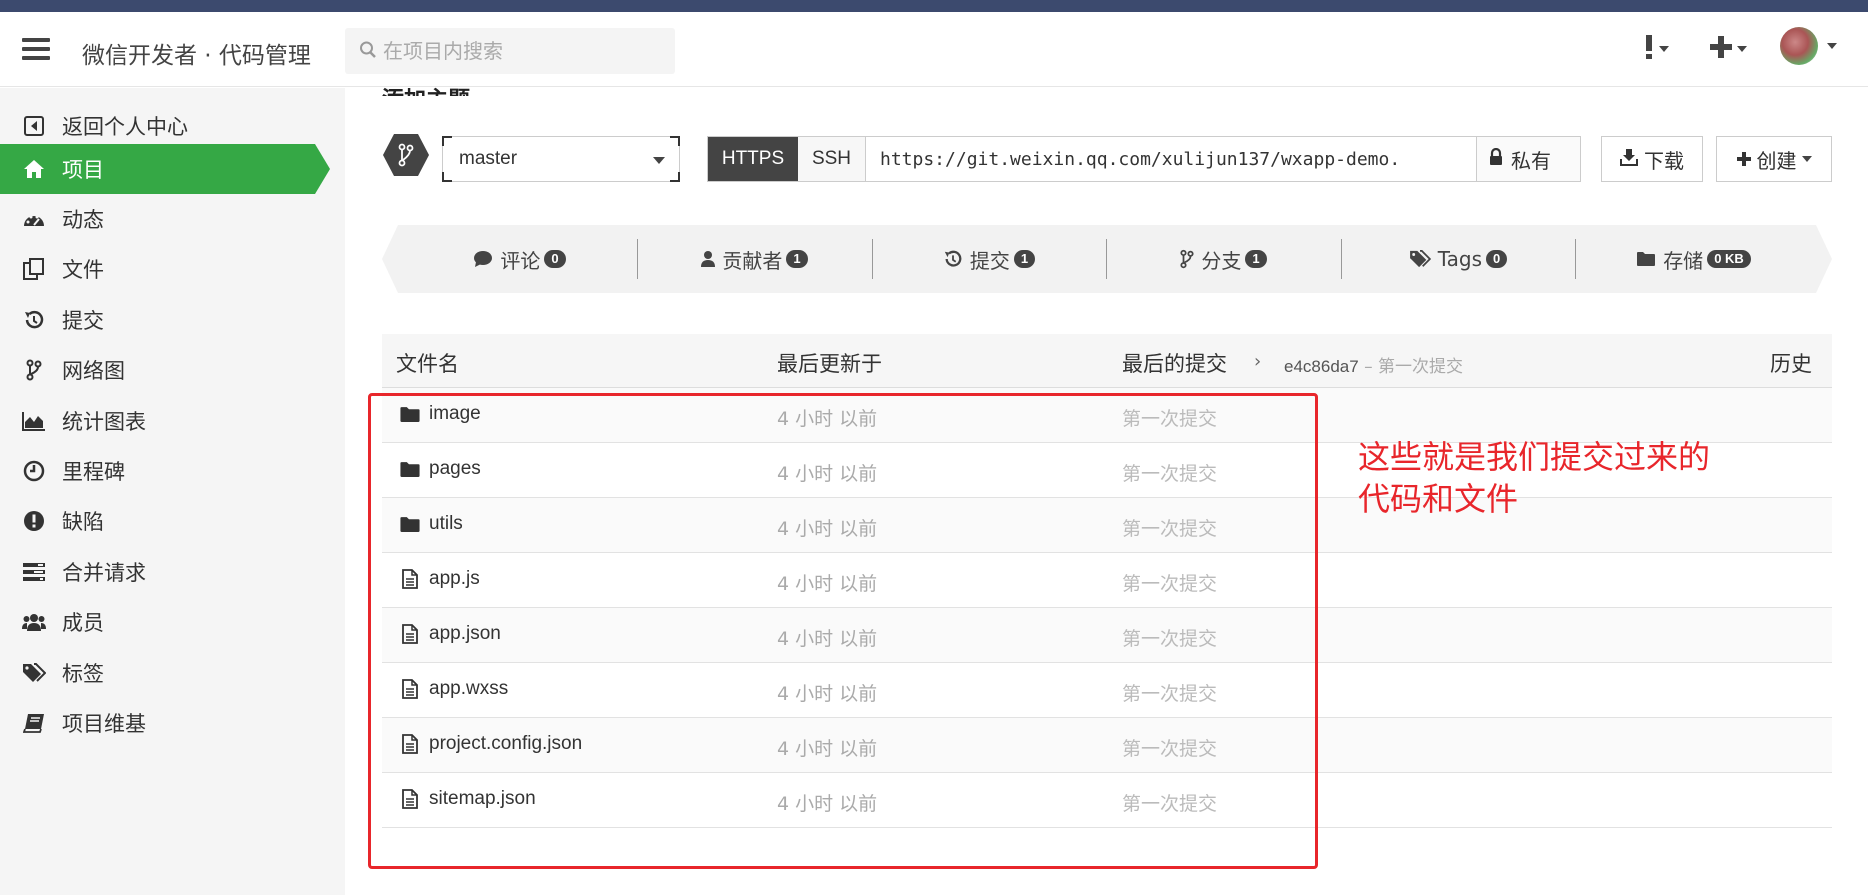  I want to click on sidebar-item-activity: 动态, so click(172, 219).